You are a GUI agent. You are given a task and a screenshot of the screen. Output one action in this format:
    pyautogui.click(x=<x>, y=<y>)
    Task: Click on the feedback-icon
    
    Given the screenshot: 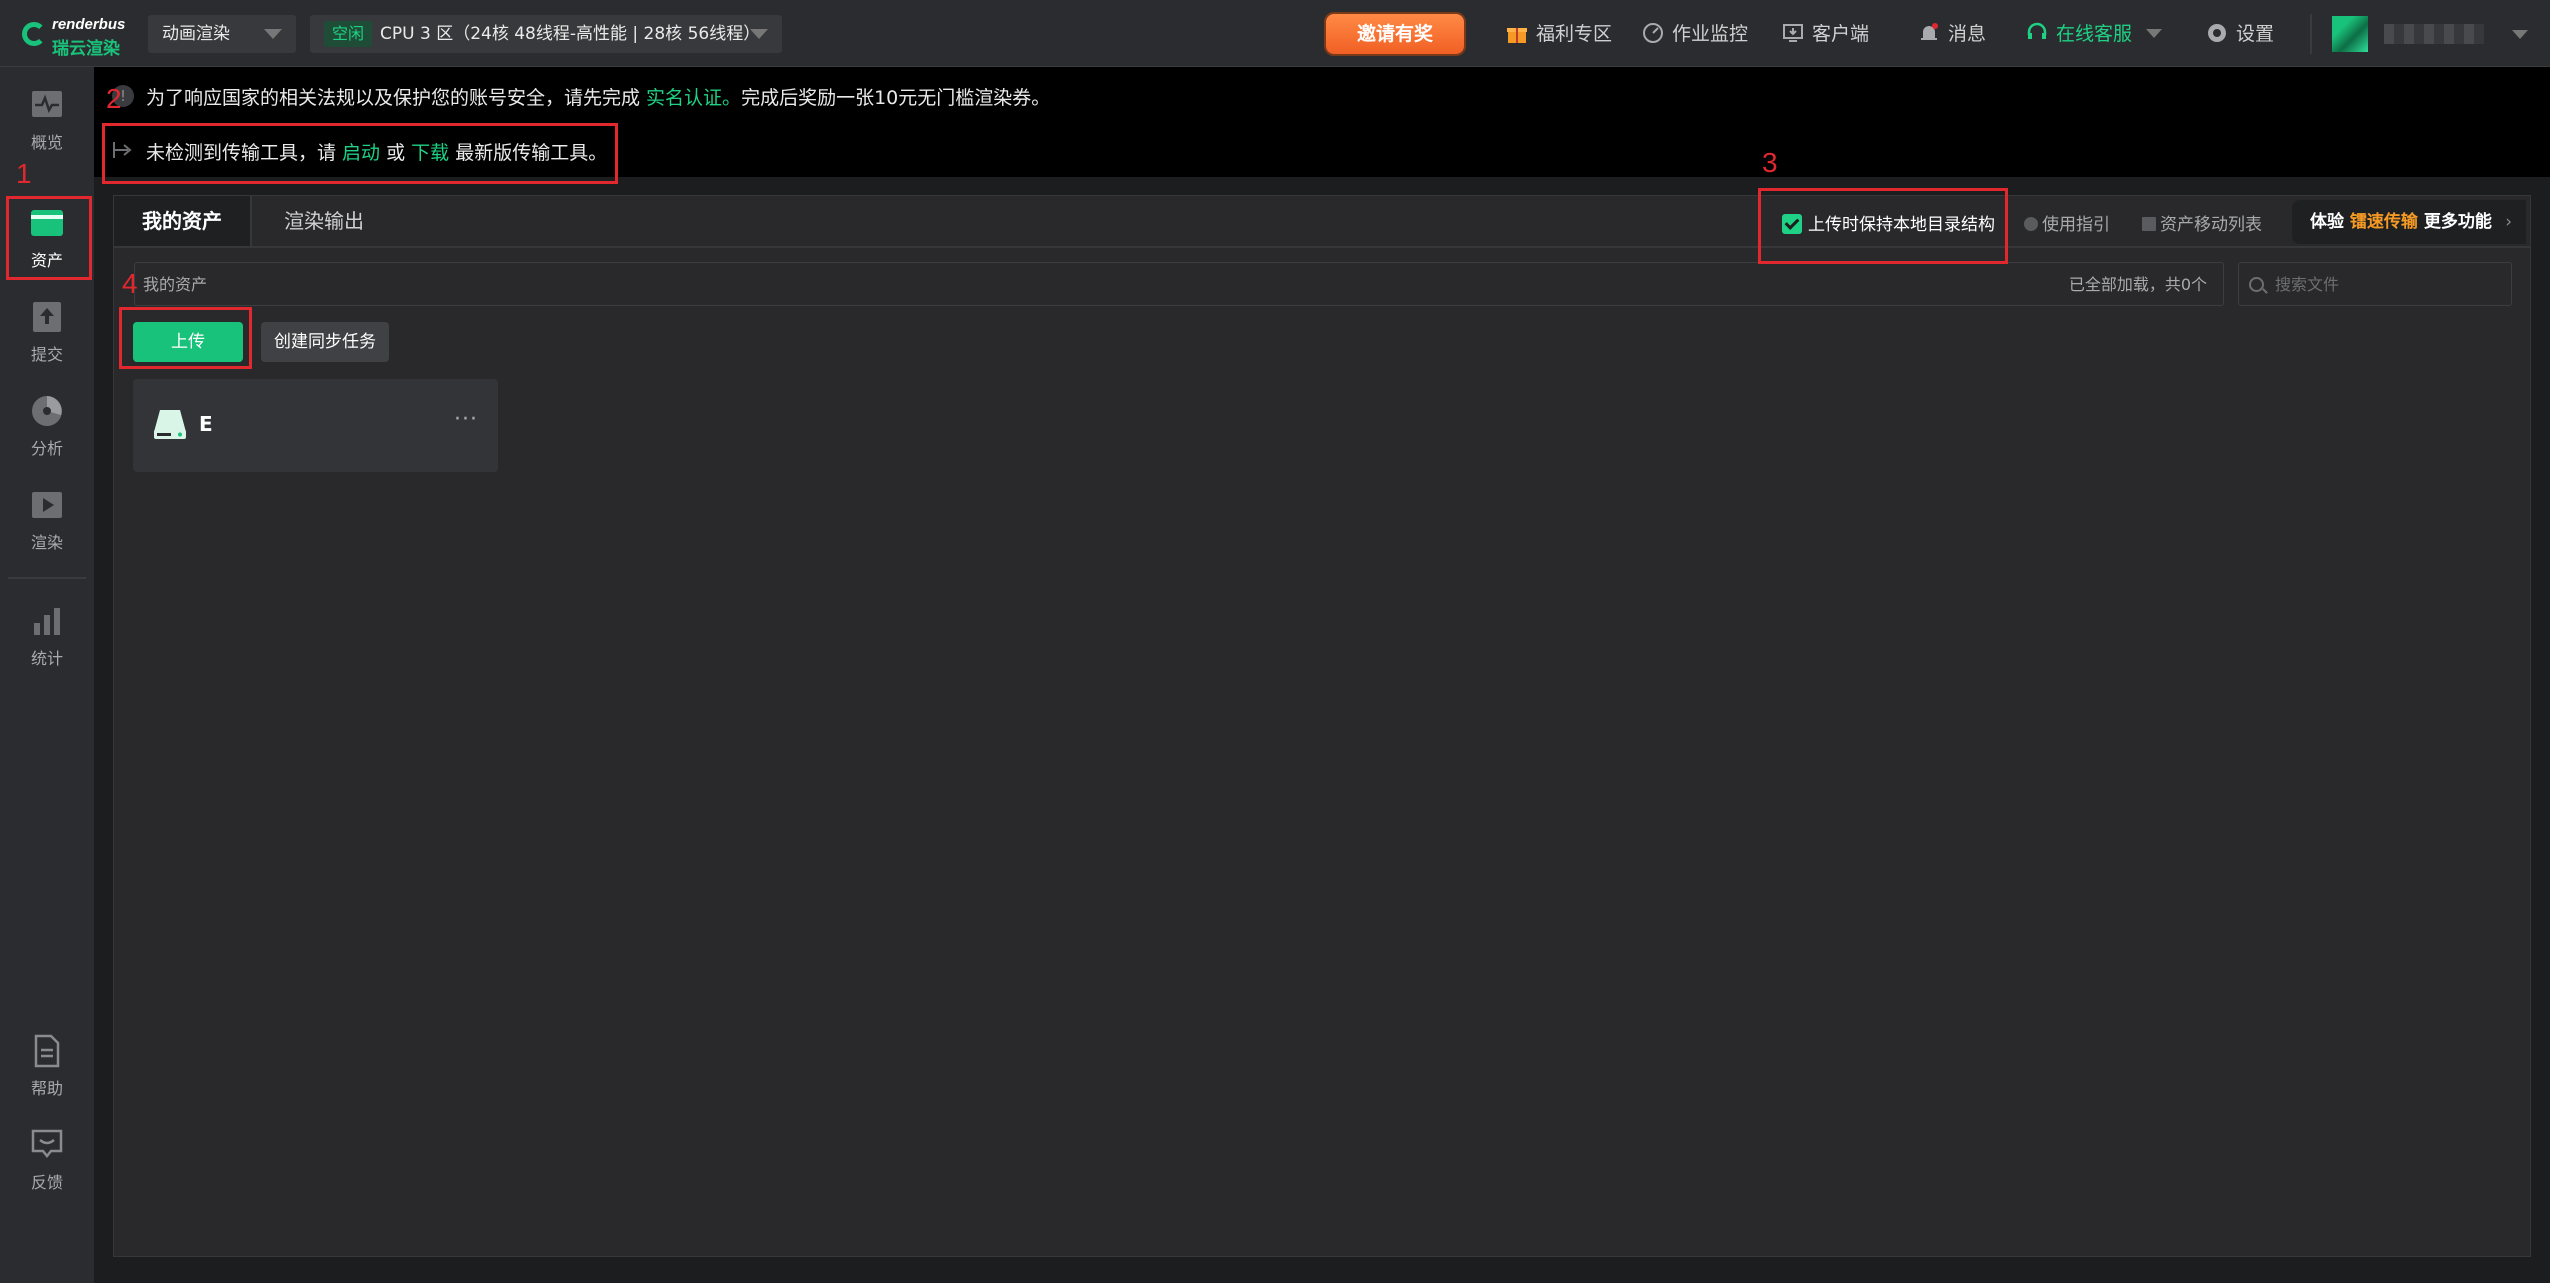 What is the action you would take?
    pyautogui.click(x=47, y=1144)
    